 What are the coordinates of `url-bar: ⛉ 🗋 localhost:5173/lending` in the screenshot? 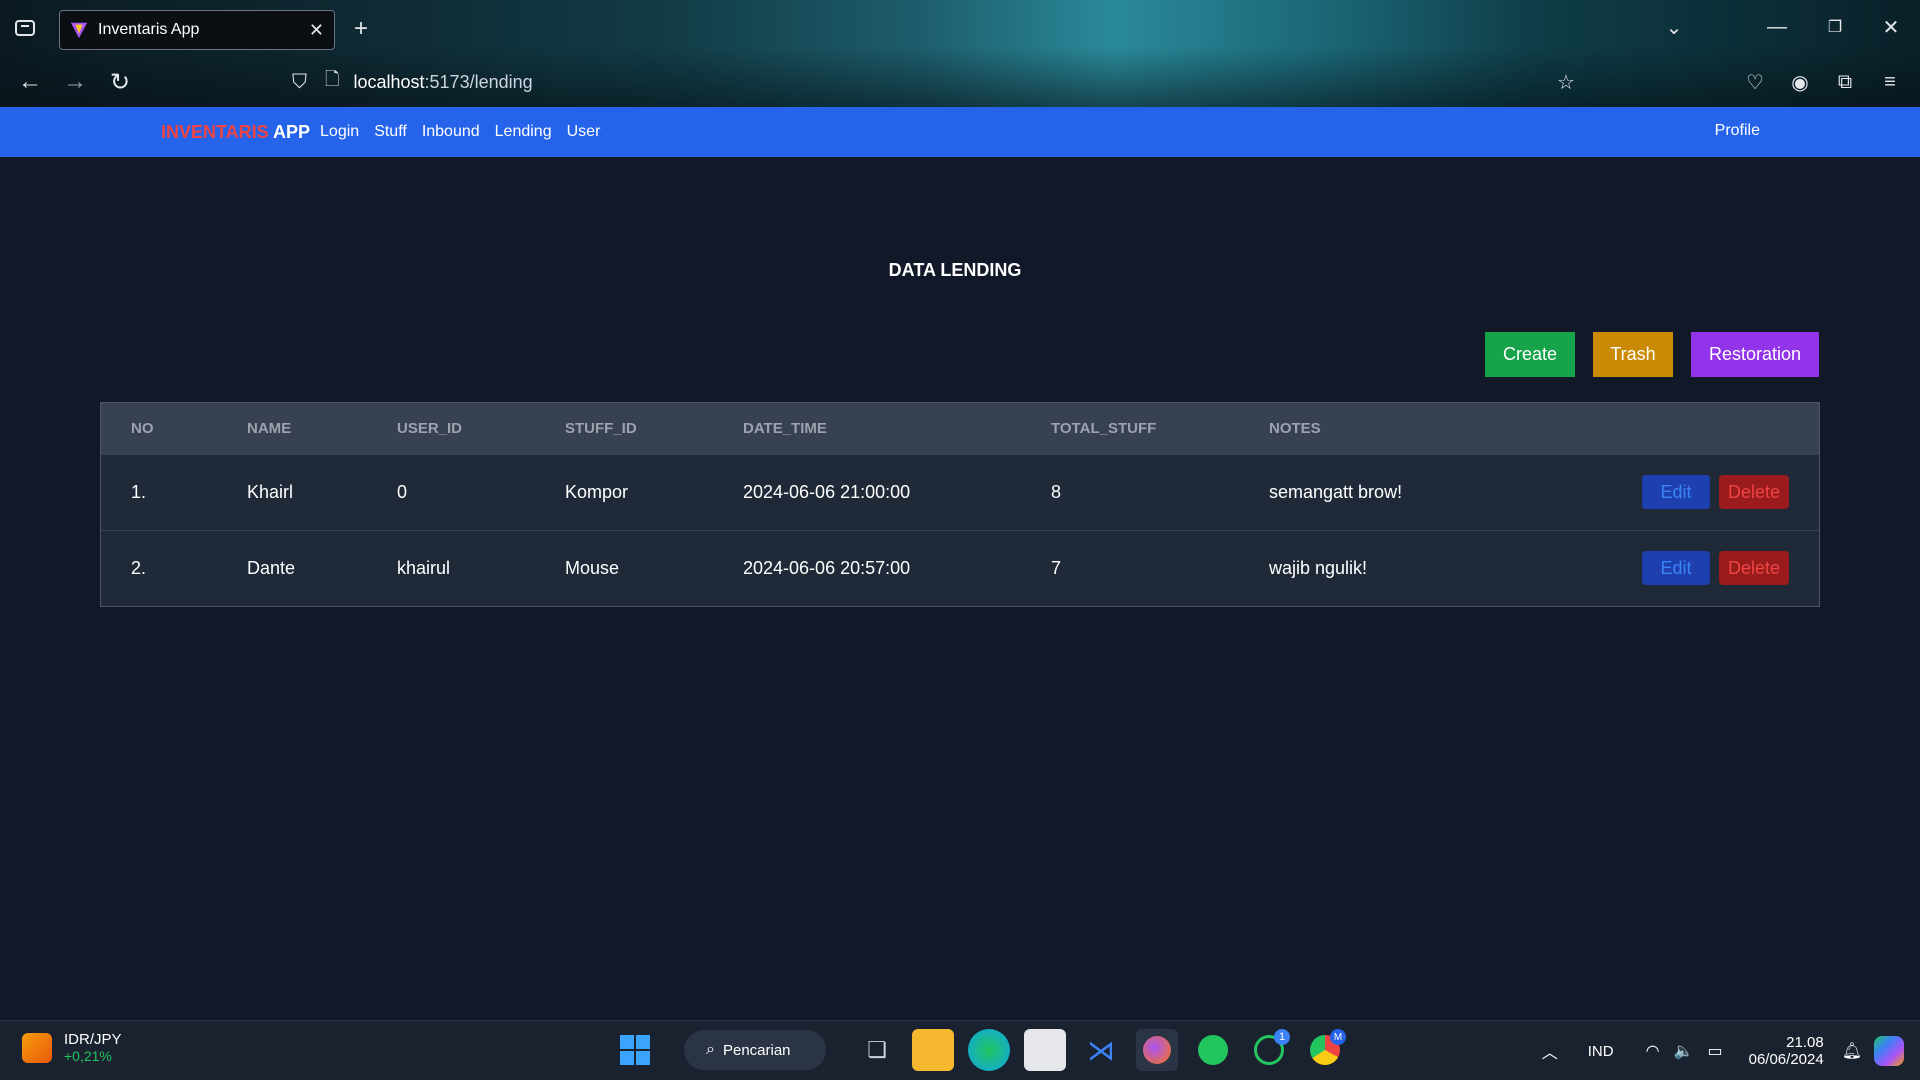 It's located at (412, 82).